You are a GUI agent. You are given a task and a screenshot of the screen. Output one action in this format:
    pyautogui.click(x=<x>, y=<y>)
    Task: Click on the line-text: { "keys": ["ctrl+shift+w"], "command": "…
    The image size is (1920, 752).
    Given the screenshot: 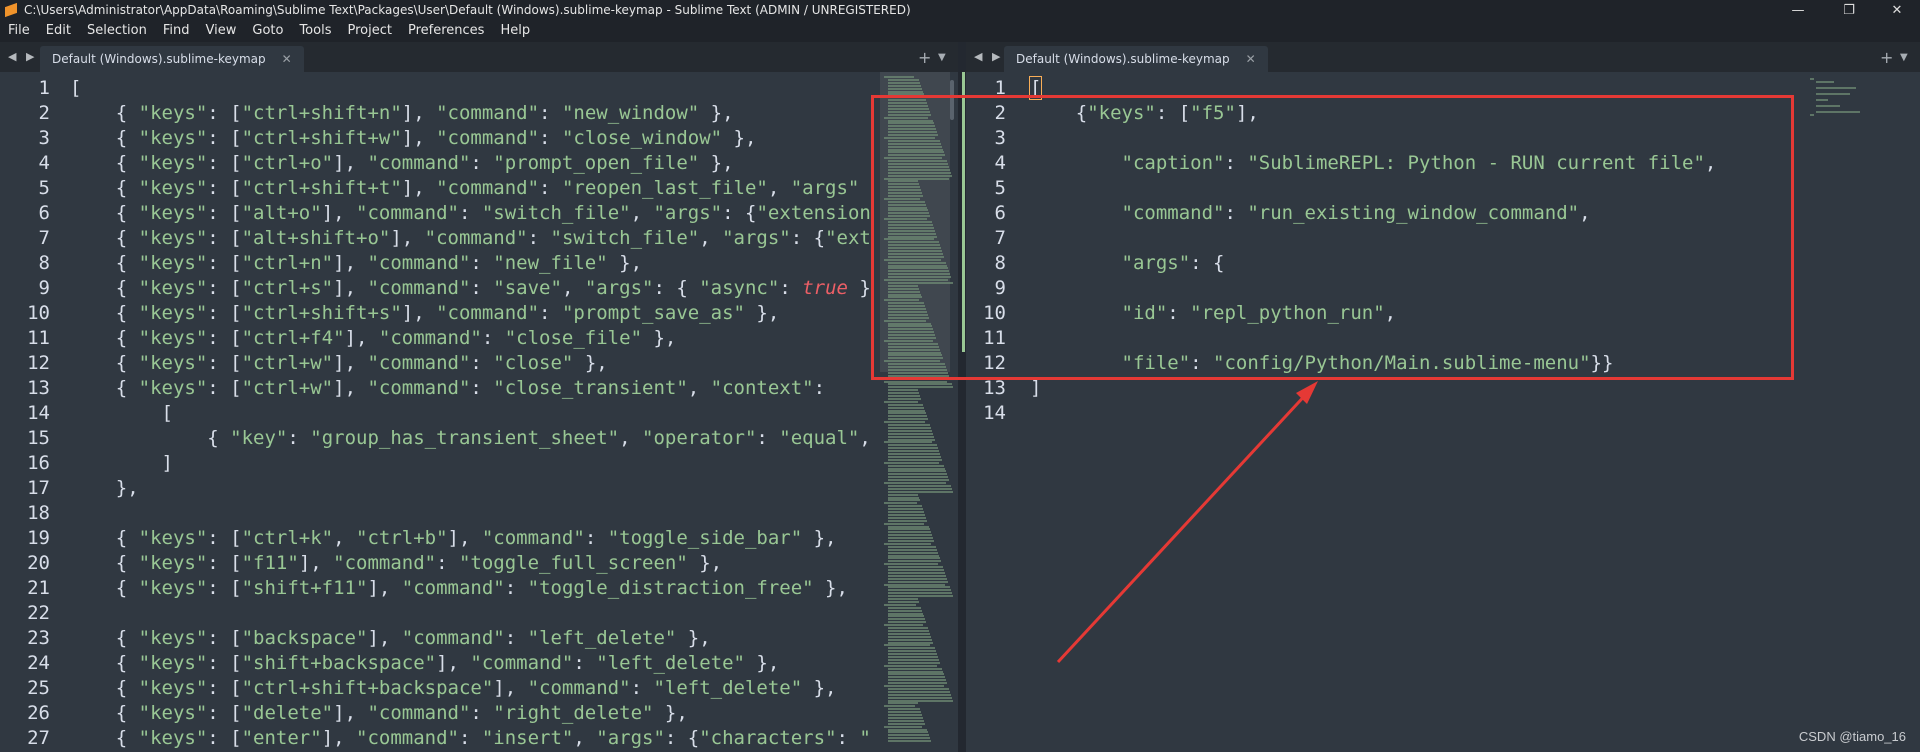 What is the action you would take?
    pyautogui.click(x=413, y=138)
    